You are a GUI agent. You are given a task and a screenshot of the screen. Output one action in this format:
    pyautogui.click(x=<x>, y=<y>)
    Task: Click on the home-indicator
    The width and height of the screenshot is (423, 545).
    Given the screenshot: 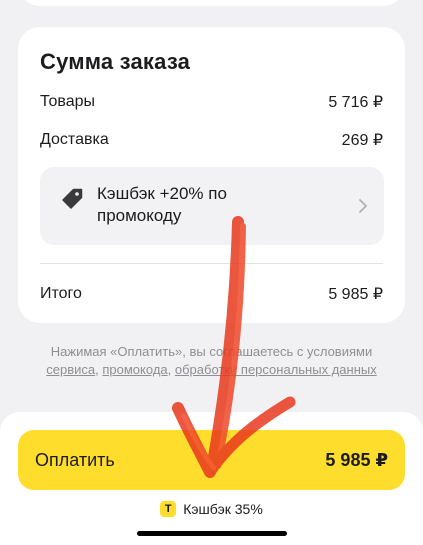 What is the action you would take?
    pyautogui.click(x=212, y=533)
    